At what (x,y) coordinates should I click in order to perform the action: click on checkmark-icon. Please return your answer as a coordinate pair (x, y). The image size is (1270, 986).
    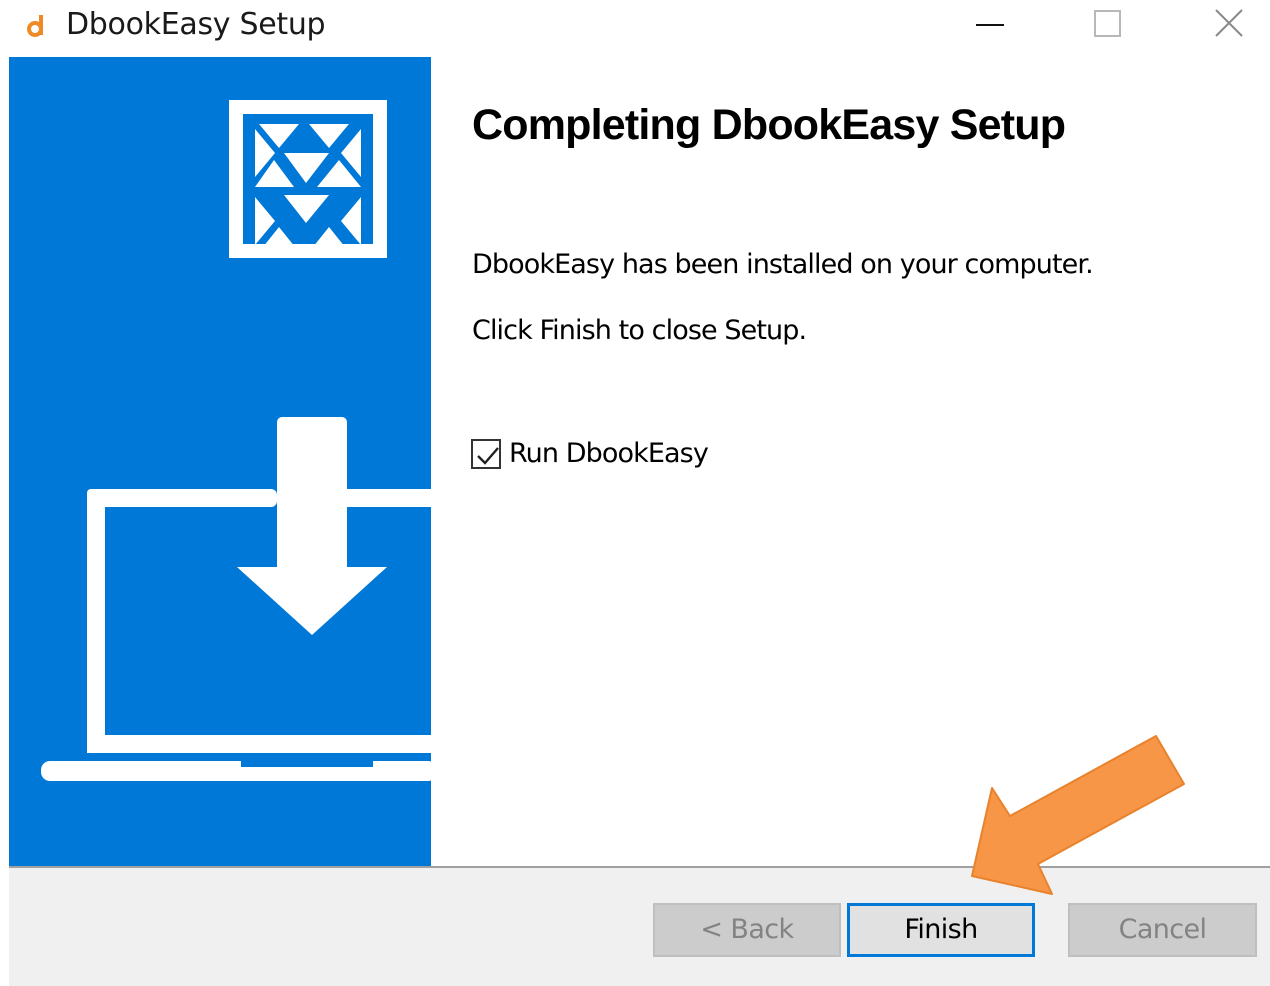
    Looking at the image, I should click on (488, 456).